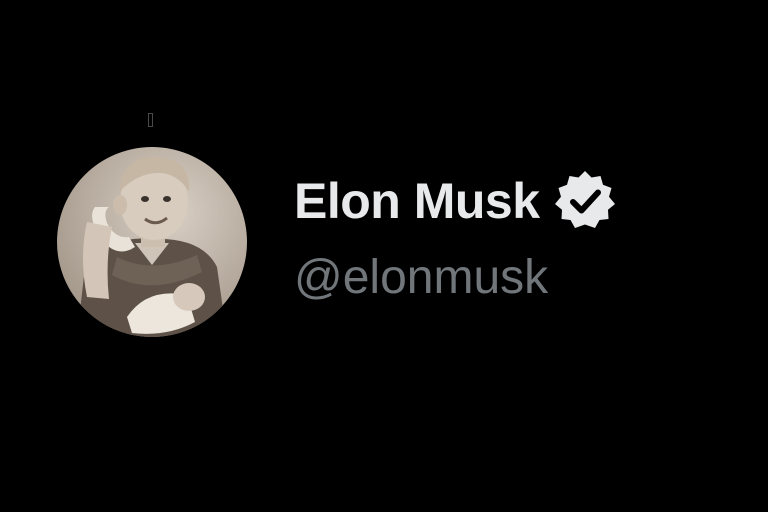  Describe the element at coordinates (421, 278) in the screenshot. I see `username-handle: @elonmusk` at that location.